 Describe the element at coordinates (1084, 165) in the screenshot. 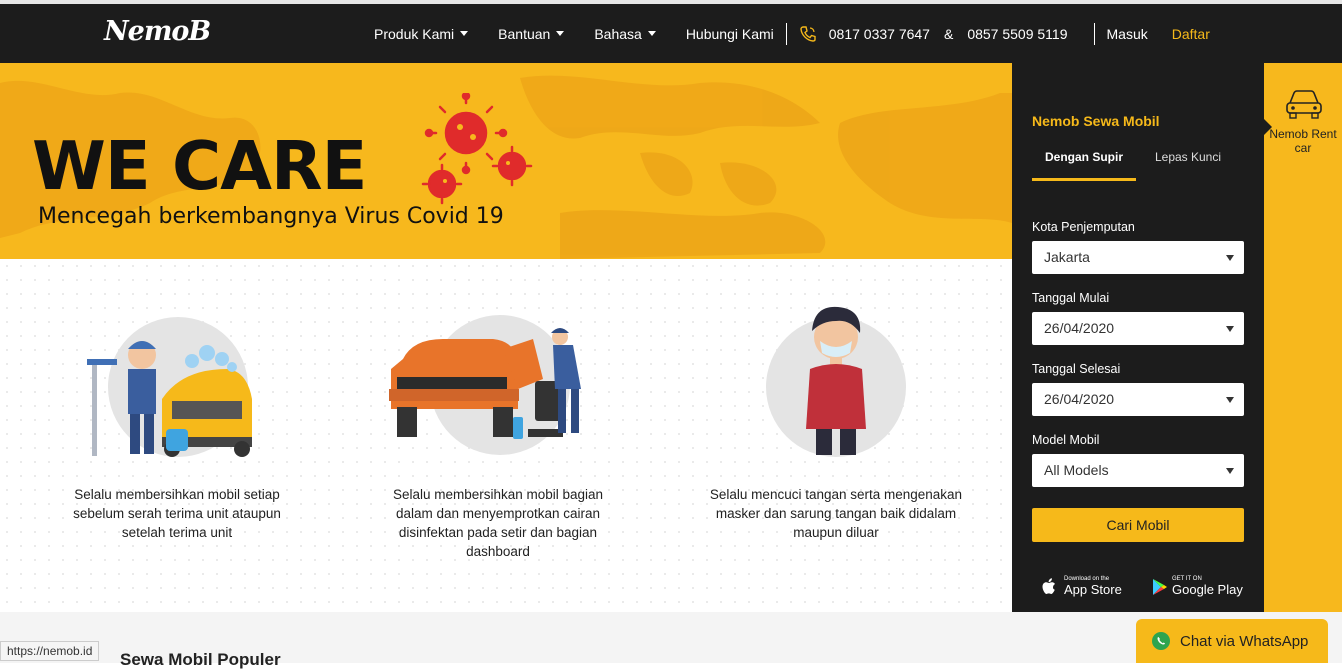

I see `tab-dengan-supir: Dengan Supir` at that location.